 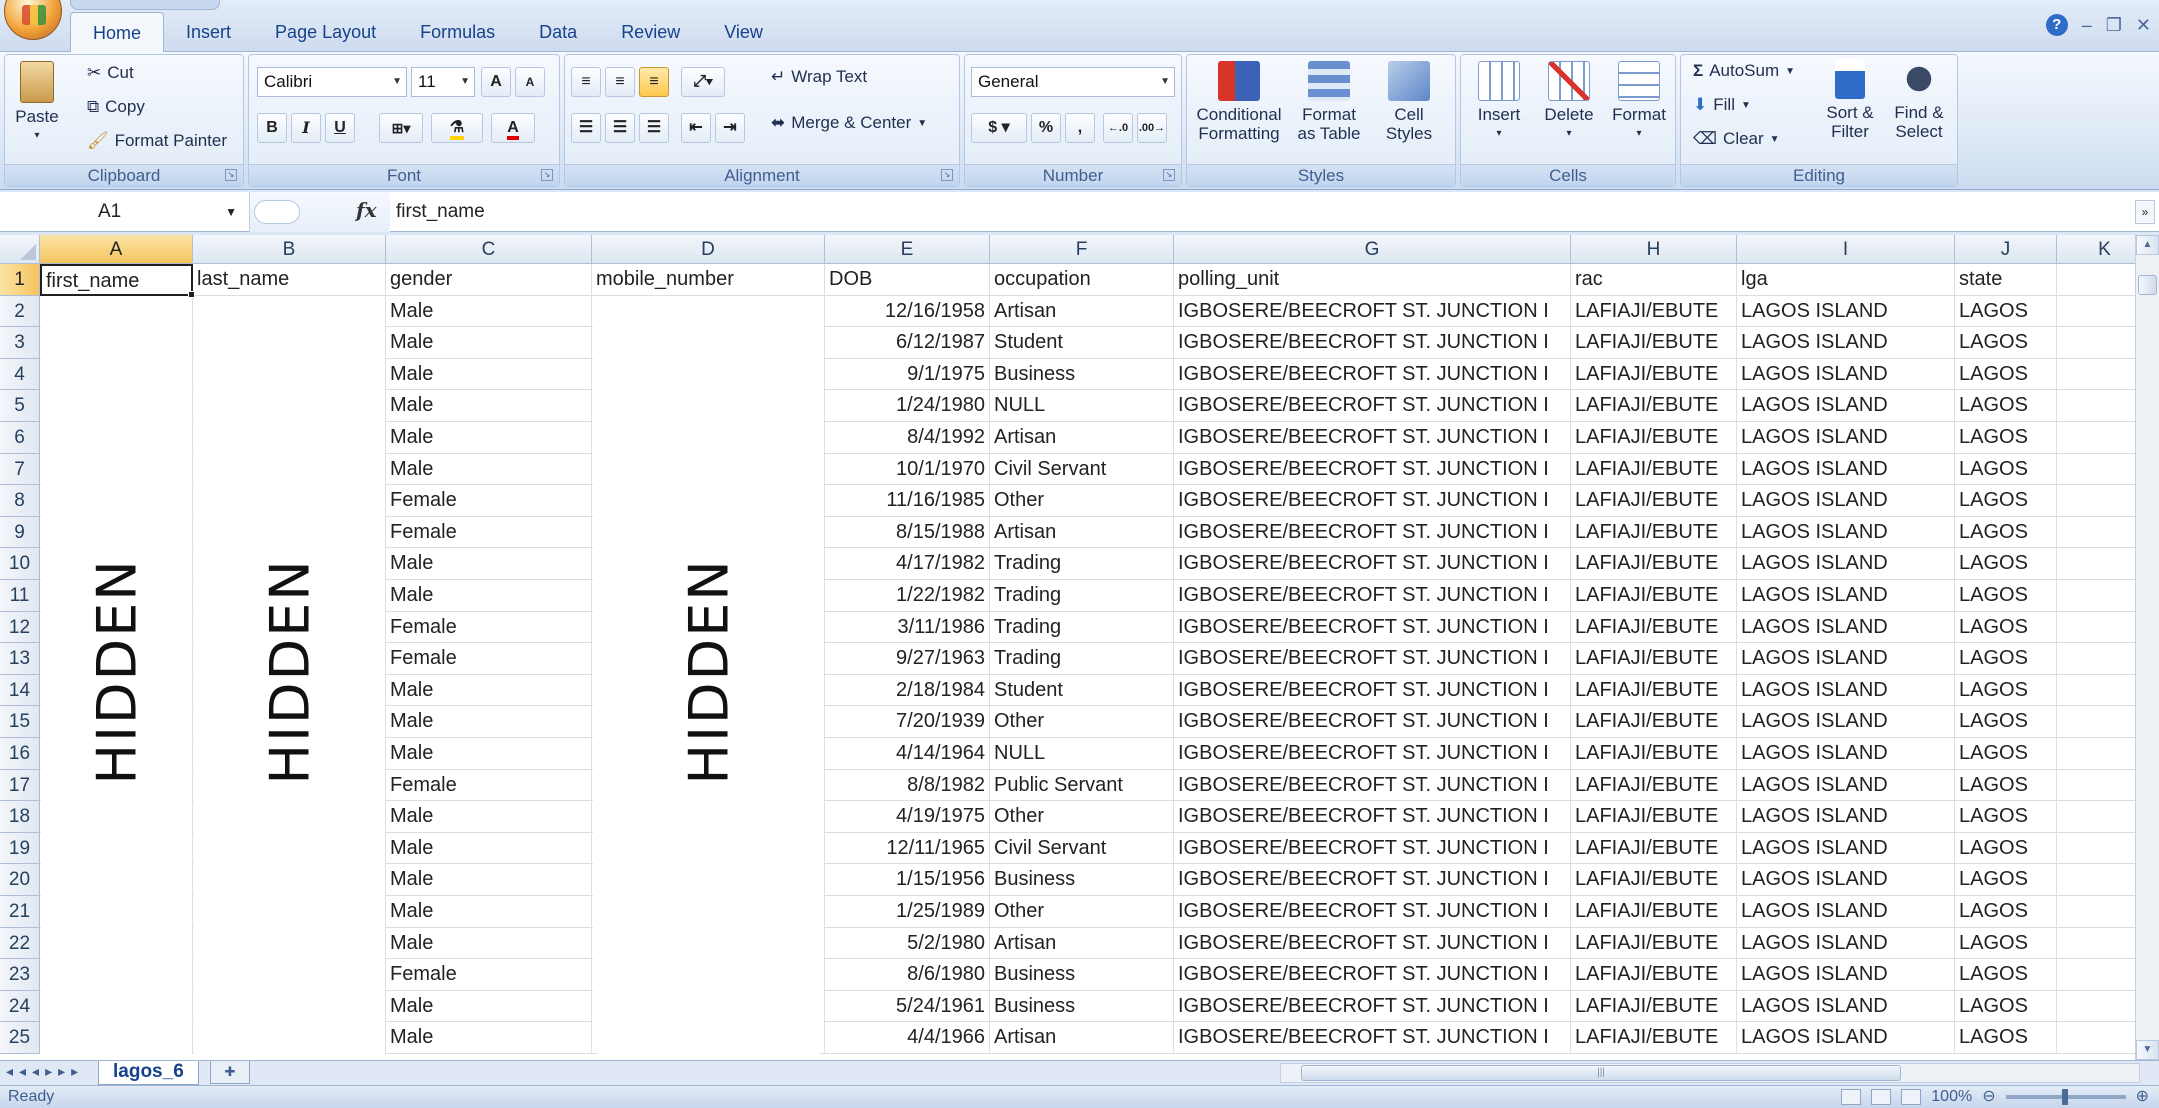 I want to click on decrease-indent-button: ⇤, so click(x=696, y=128).